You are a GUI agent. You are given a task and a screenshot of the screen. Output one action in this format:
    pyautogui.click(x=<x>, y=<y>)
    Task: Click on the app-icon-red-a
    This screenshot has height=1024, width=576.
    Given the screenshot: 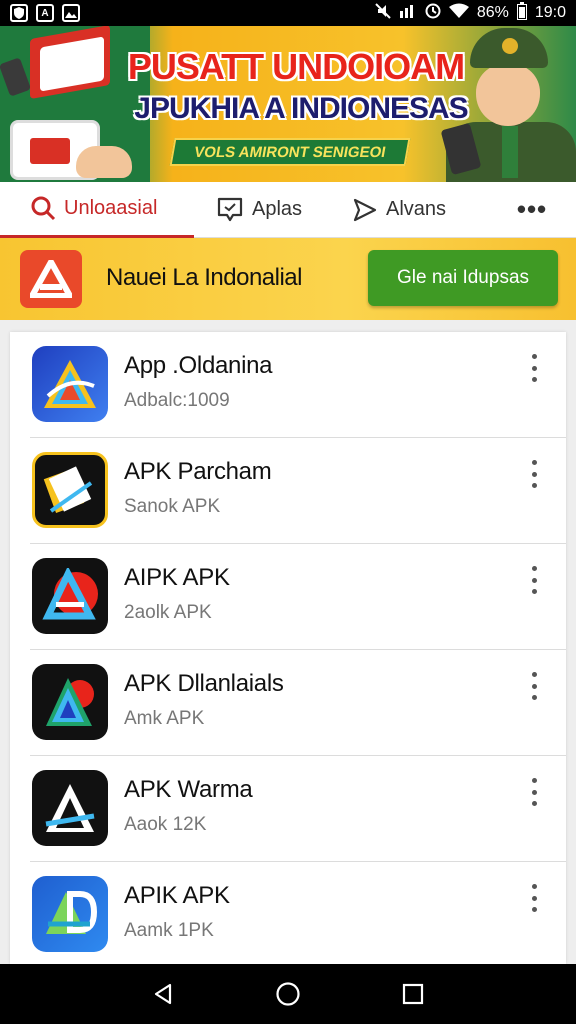 What is the action you would take?
    pyautogui.click(x=70, y=596)
    